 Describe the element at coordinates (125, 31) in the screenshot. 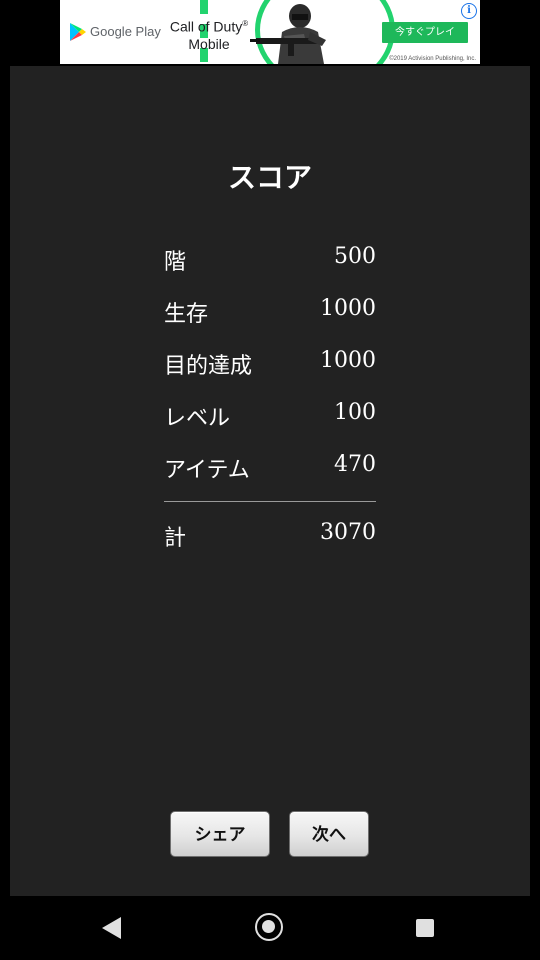

I see `ad-store-label: Google Play` at that location.